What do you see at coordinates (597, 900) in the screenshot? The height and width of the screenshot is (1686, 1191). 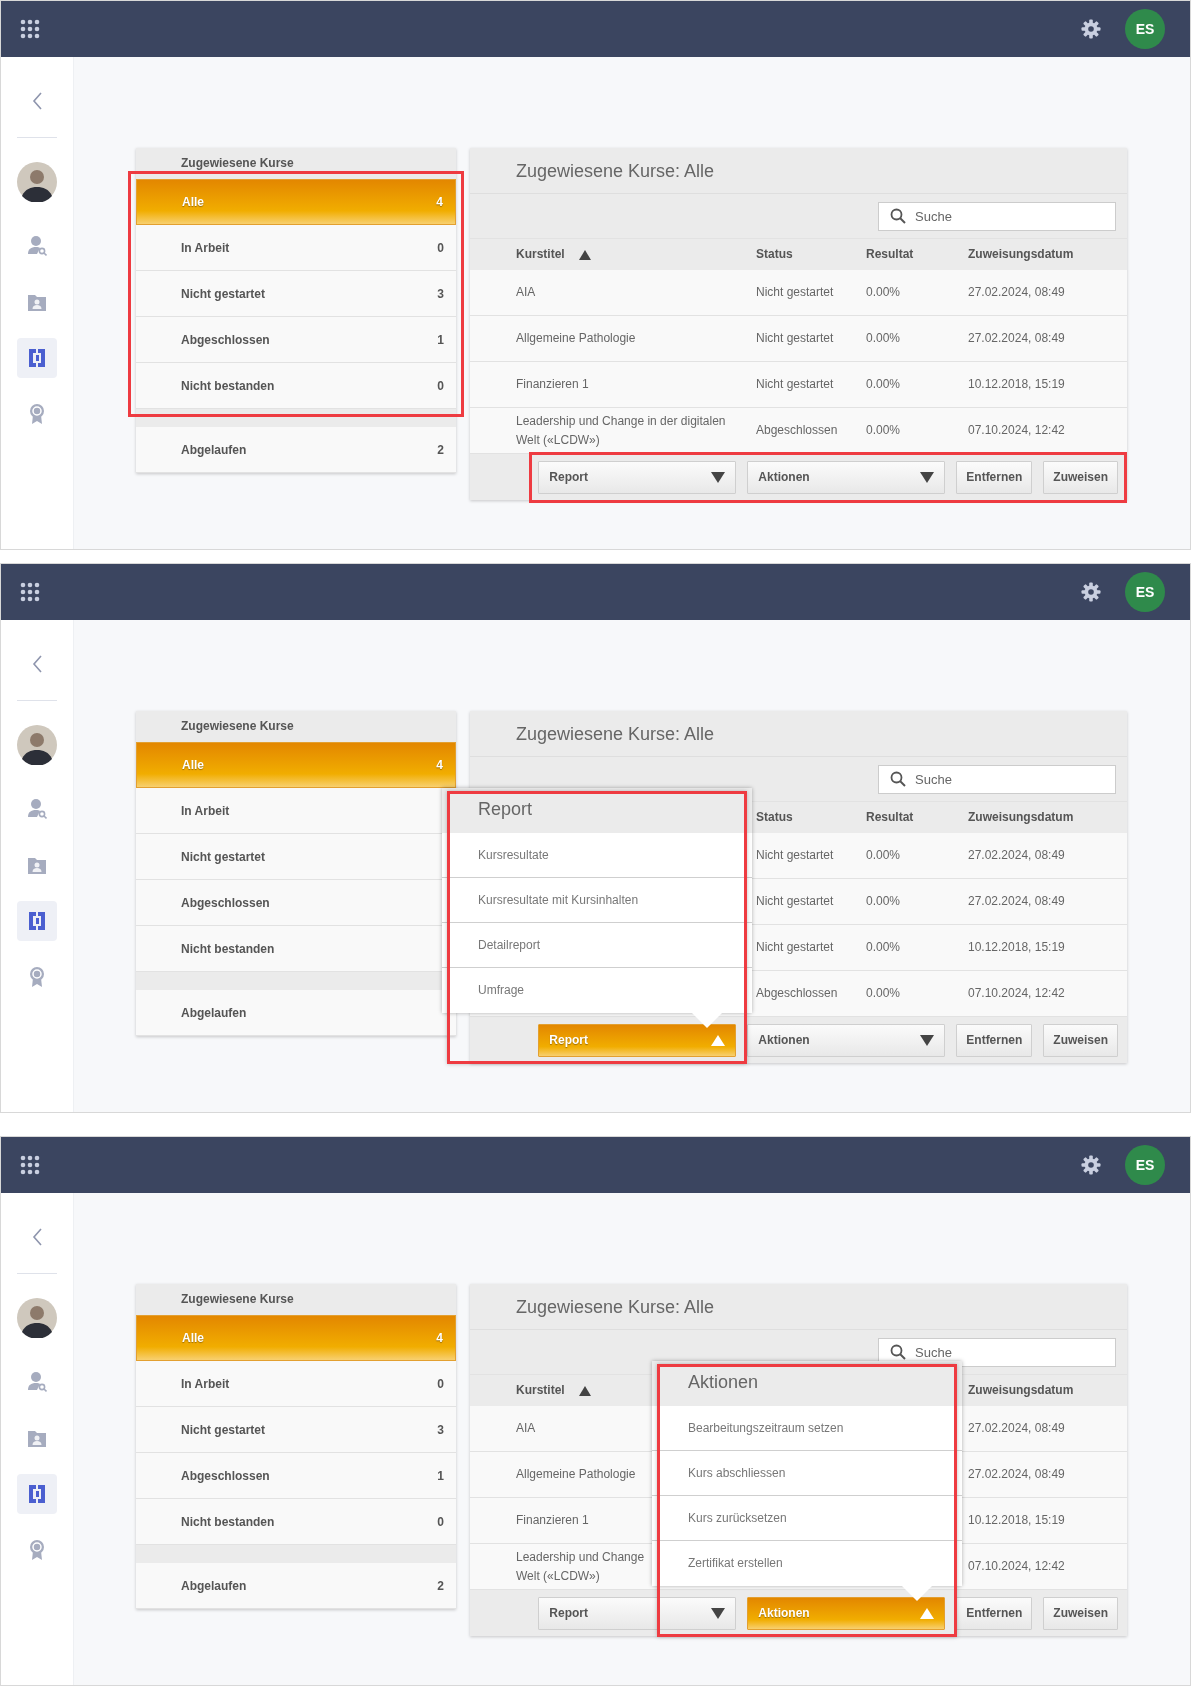 I see `menu-item: Kursresultate mit Kursinhalten` at bounding box center [597, 900].